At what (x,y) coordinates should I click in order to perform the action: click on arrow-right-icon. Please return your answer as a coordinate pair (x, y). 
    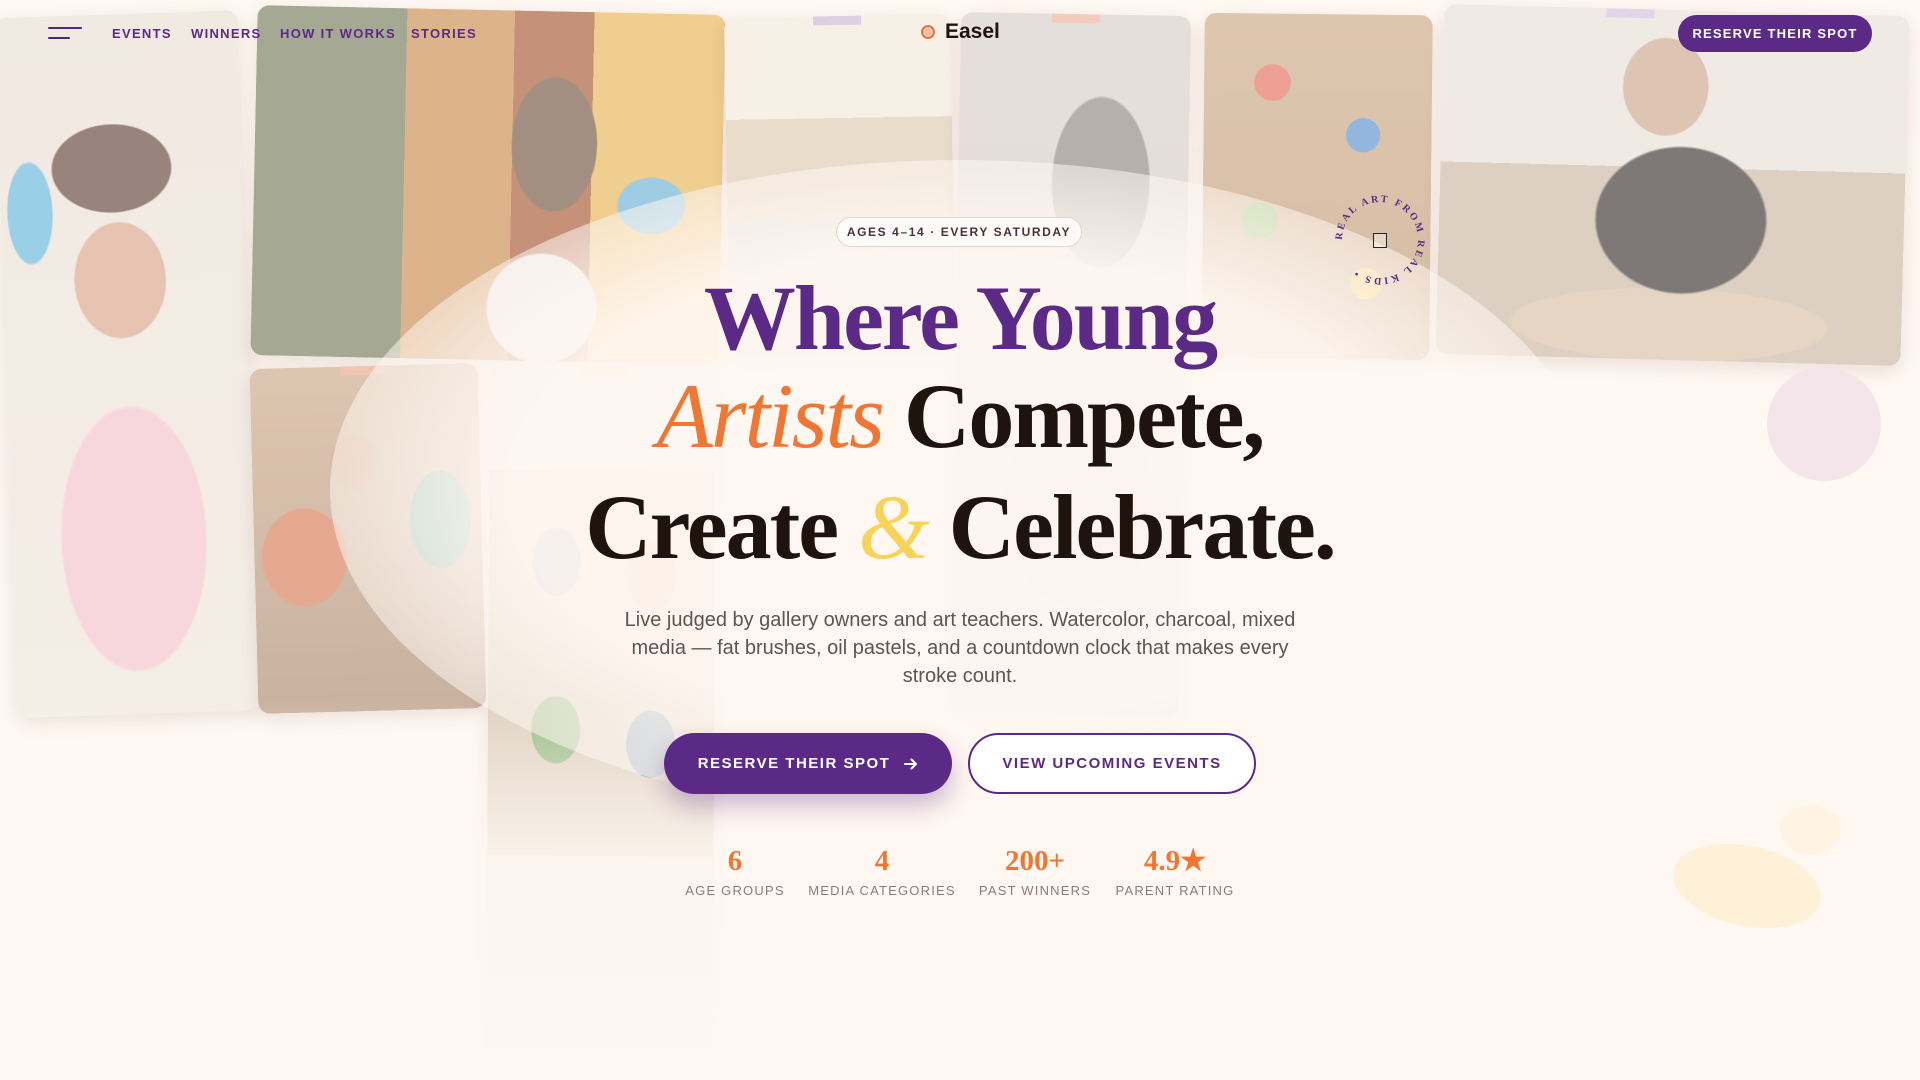
    Looking at the image, I should click on (911, 763).